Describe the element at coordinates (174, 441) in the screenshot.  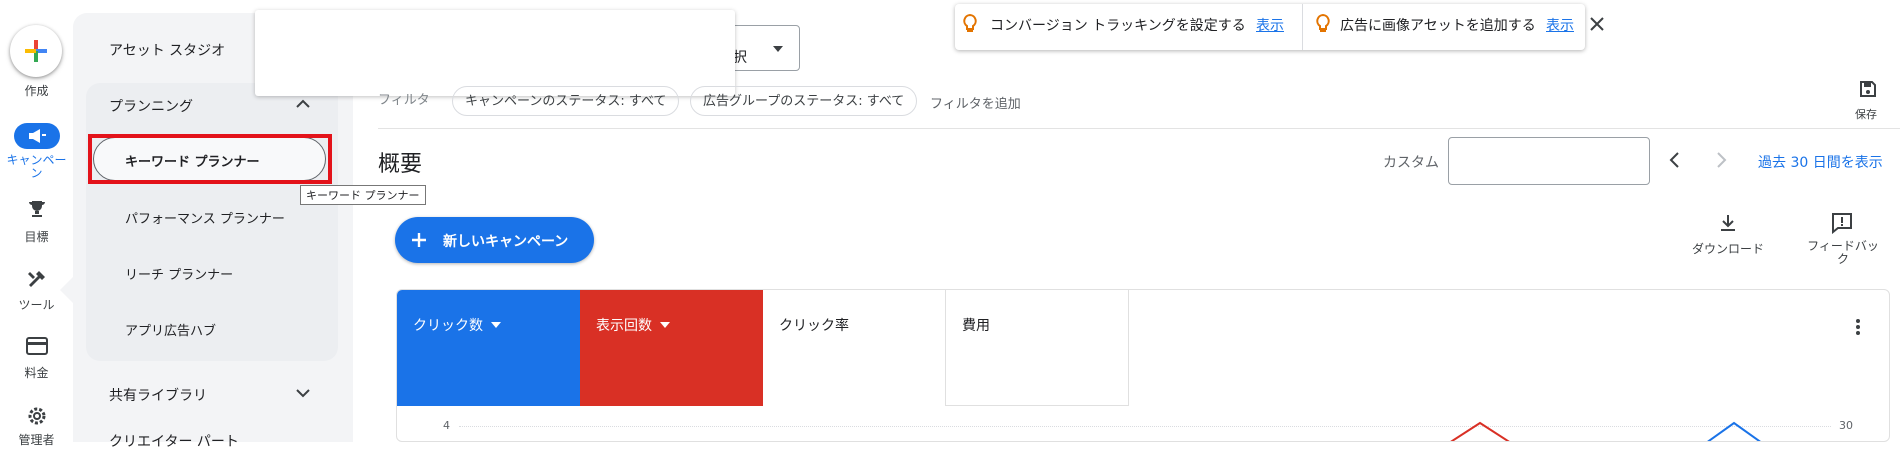
I see `sidebar-item-creator: クリエイター パート` at that location.